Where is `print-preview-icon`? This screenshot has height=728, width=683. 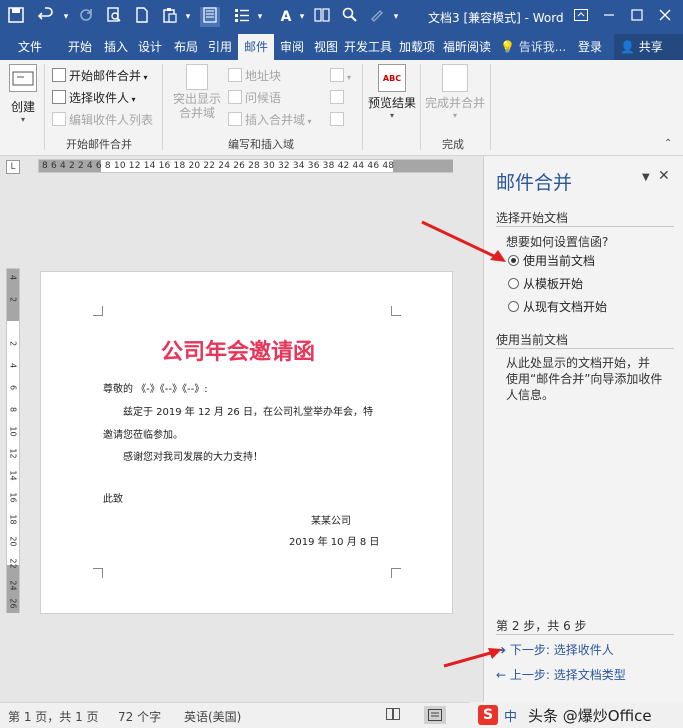 print-preview-icon is located at coordinates (114, 17).